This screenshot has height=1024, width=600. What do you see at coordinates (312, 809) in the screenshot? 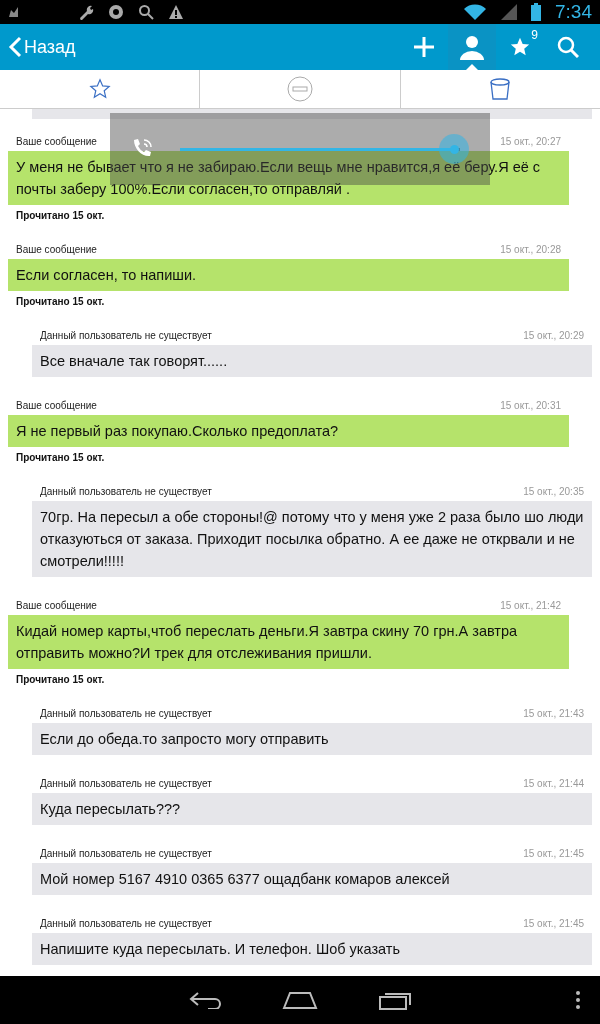
I see `message-bubble: Куда пересылать???` at bounding box center [312, 809].